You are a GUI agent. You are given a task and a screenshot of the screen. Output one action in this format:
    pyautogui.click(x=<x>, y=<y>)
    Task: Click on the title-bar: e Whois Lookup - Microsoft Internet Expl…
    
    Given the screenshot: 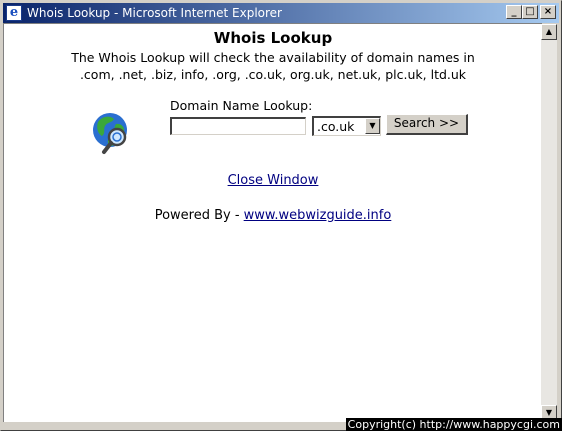 What is the action you would take?
    pyautogui.click(x=281, y=13)
    